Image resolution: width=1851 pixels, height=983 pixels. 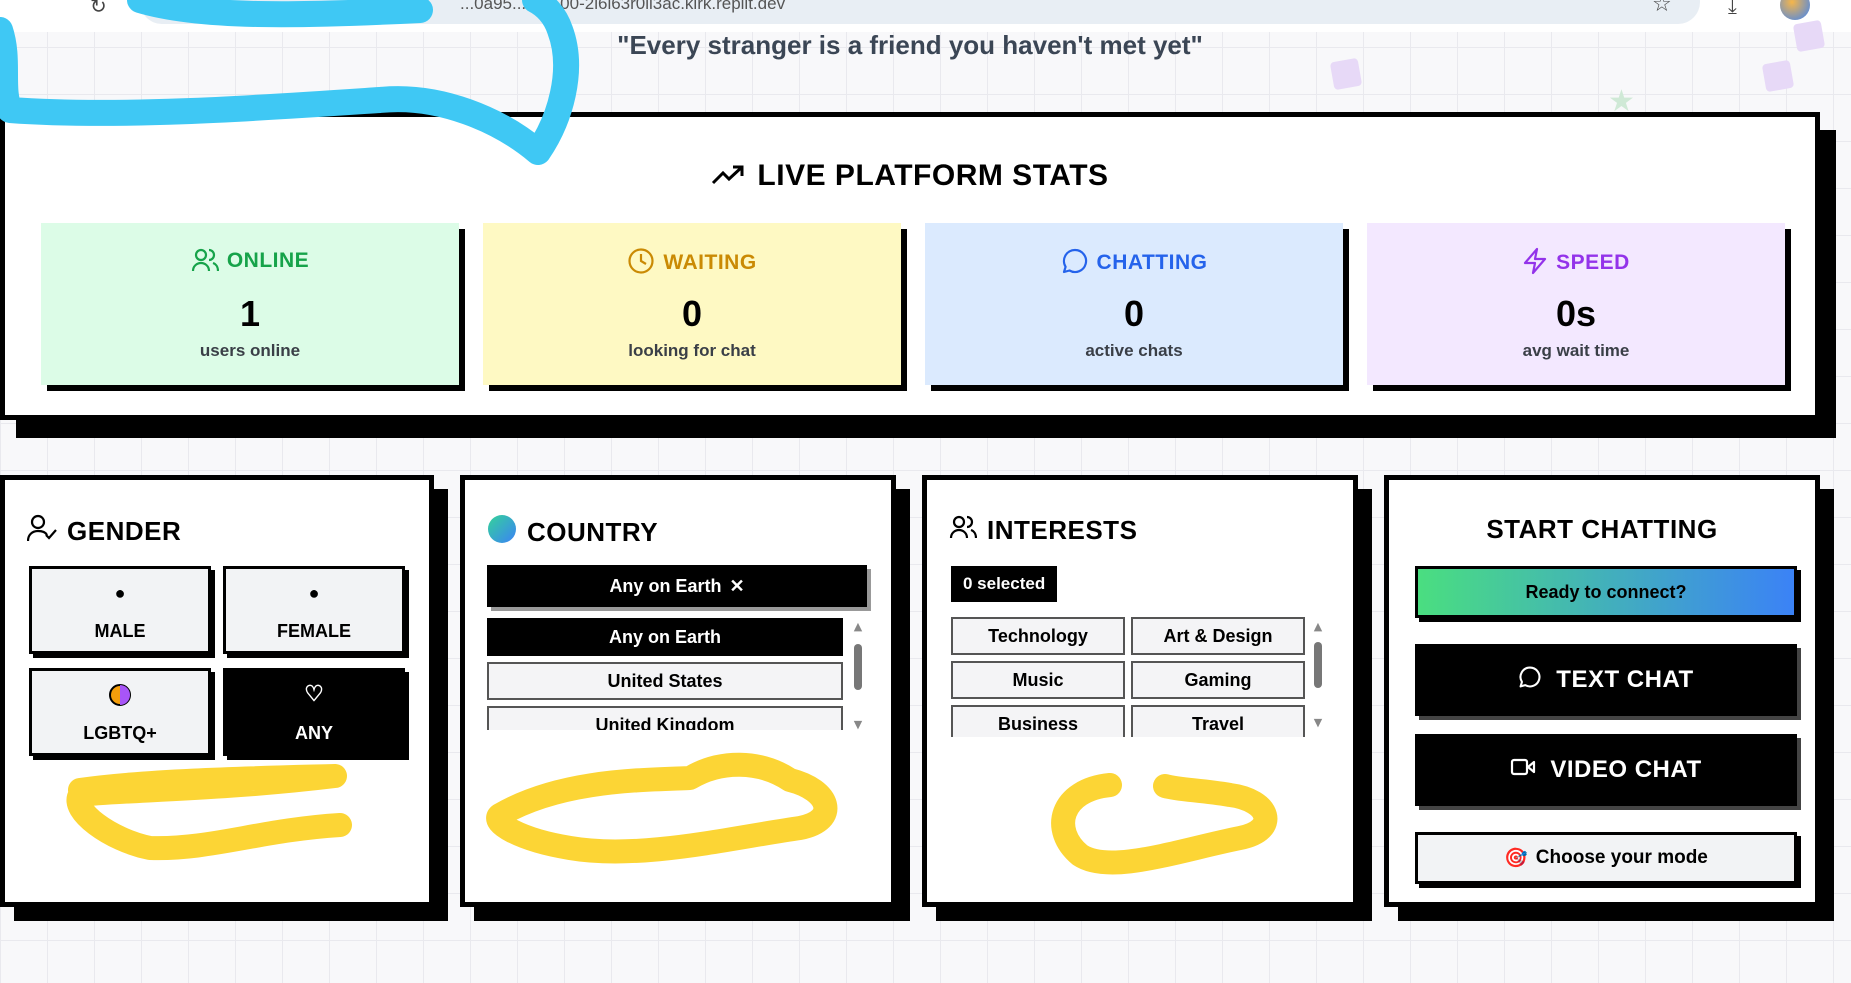 What do you see at coordinates (692, 350) in the screenshot?
I see `stat-subtext: looking for chat` at bounding box center [692, 350].